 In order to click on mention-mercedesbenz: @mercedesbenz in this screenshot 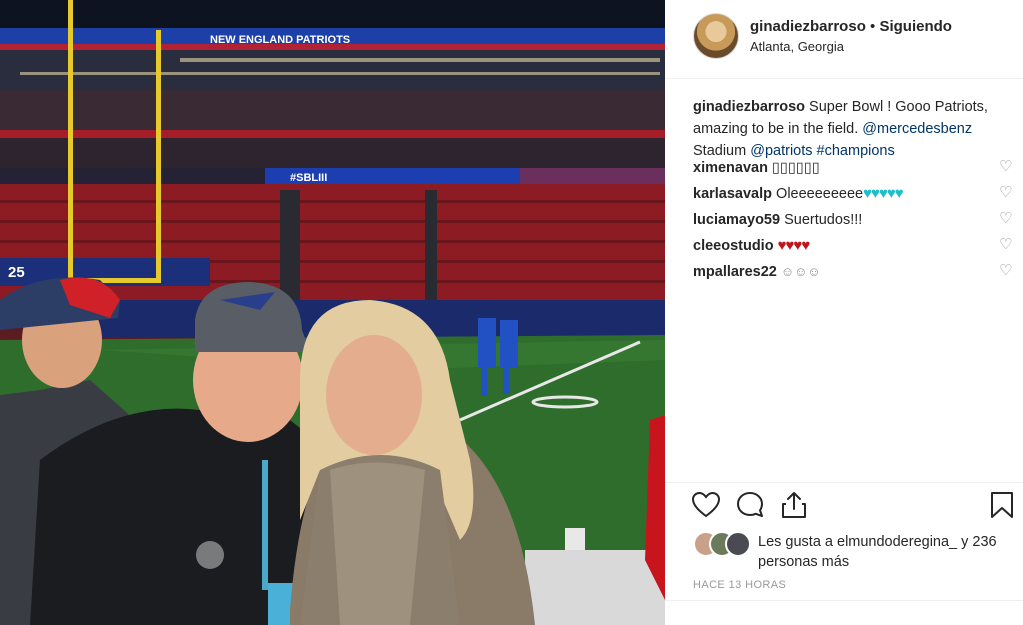, I will do `click(917, 129)`.